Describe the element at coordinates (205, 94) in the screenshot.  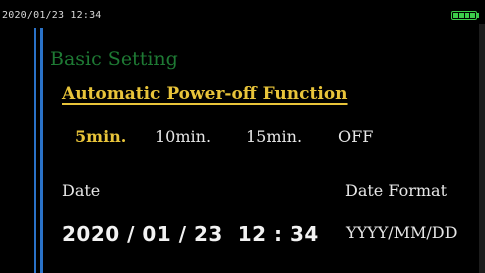
I see `function-title: Automatic Power-off Function` at that location.